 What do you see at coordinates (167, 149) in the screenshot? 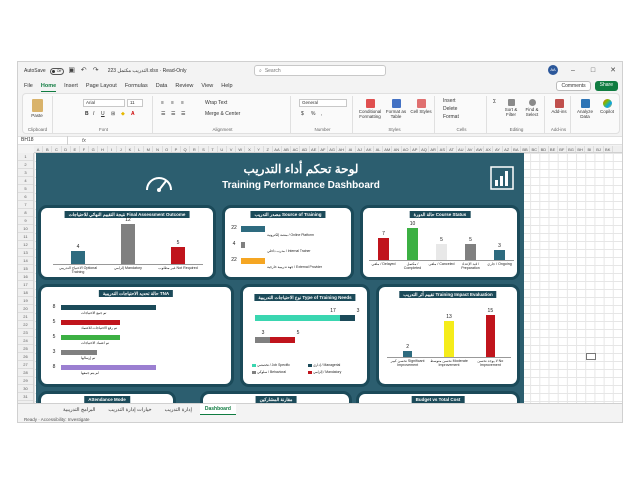
I see `column-header: O` at bounding box center [167, 149].